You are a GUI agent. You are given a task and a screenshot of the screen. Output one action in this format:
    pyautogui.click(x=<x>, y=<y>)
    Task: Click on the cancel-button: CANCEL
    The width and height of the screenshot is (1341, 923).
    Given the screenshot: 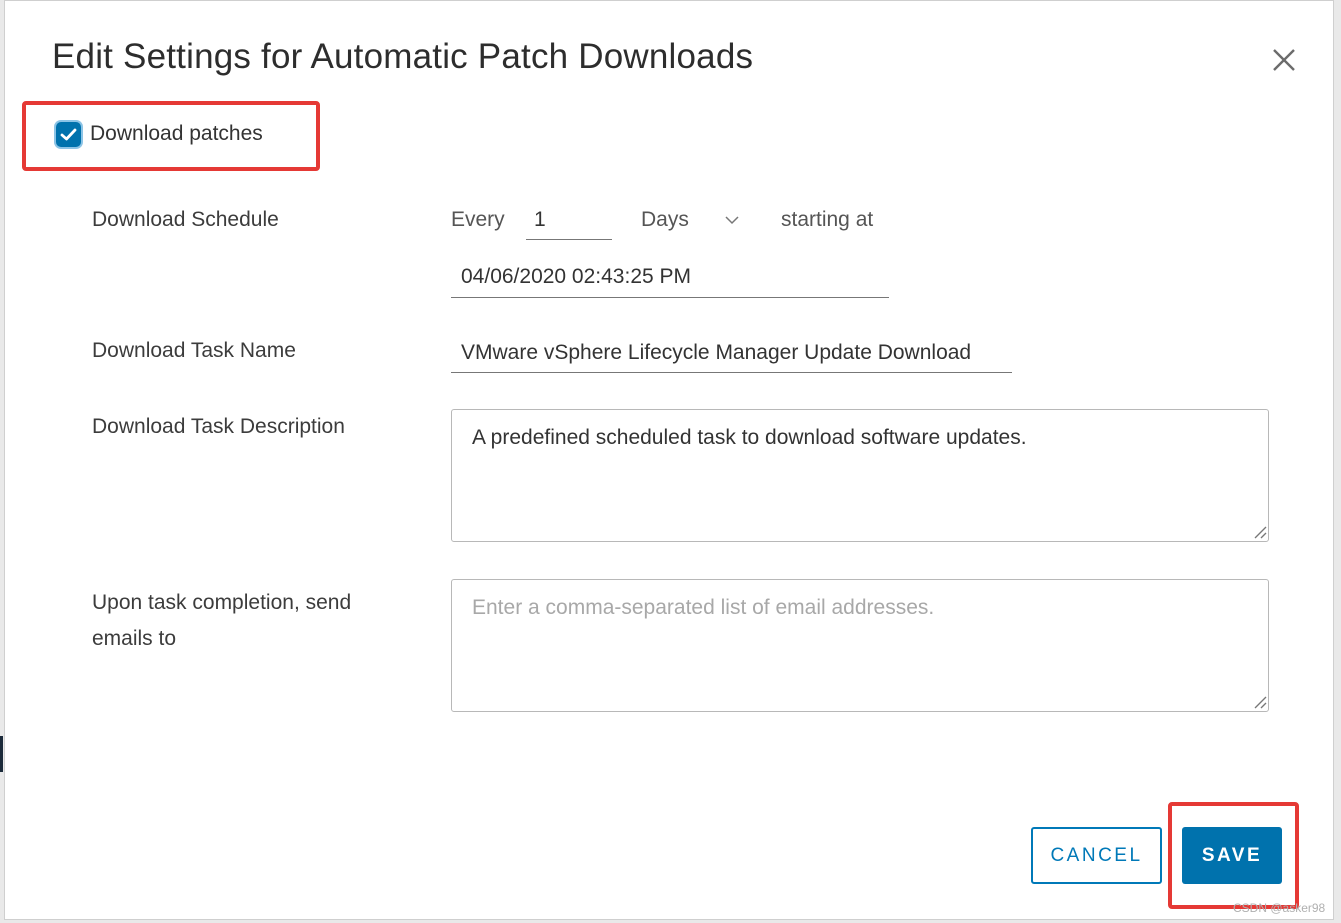 What is the action you would take?
    pyautogui.click(x=1096, y=855)
    